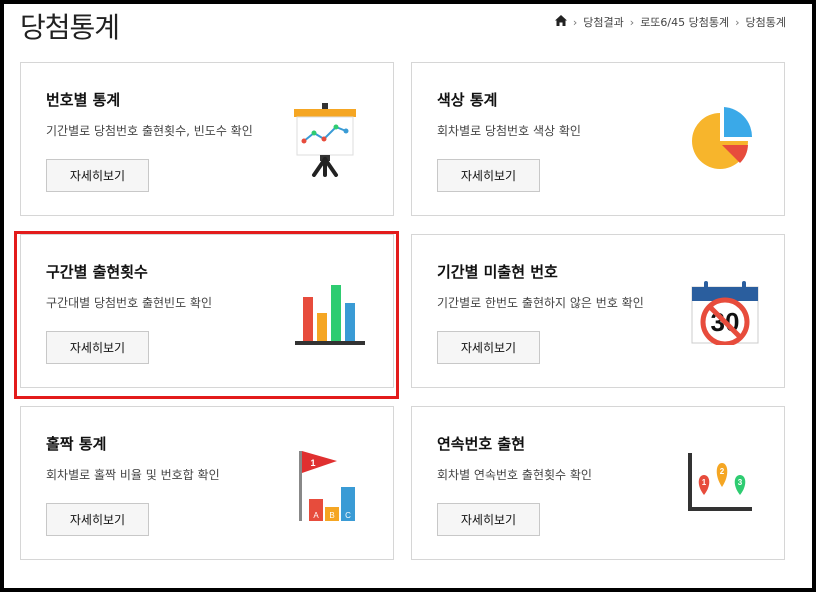 The image size is (816, 592). What do you see at coordinates (540, 303) in the screenshot?
I see `card-desc: 기간별로 한번도 출현하지 않은 번호 확인` at bounding box center [540, 303].